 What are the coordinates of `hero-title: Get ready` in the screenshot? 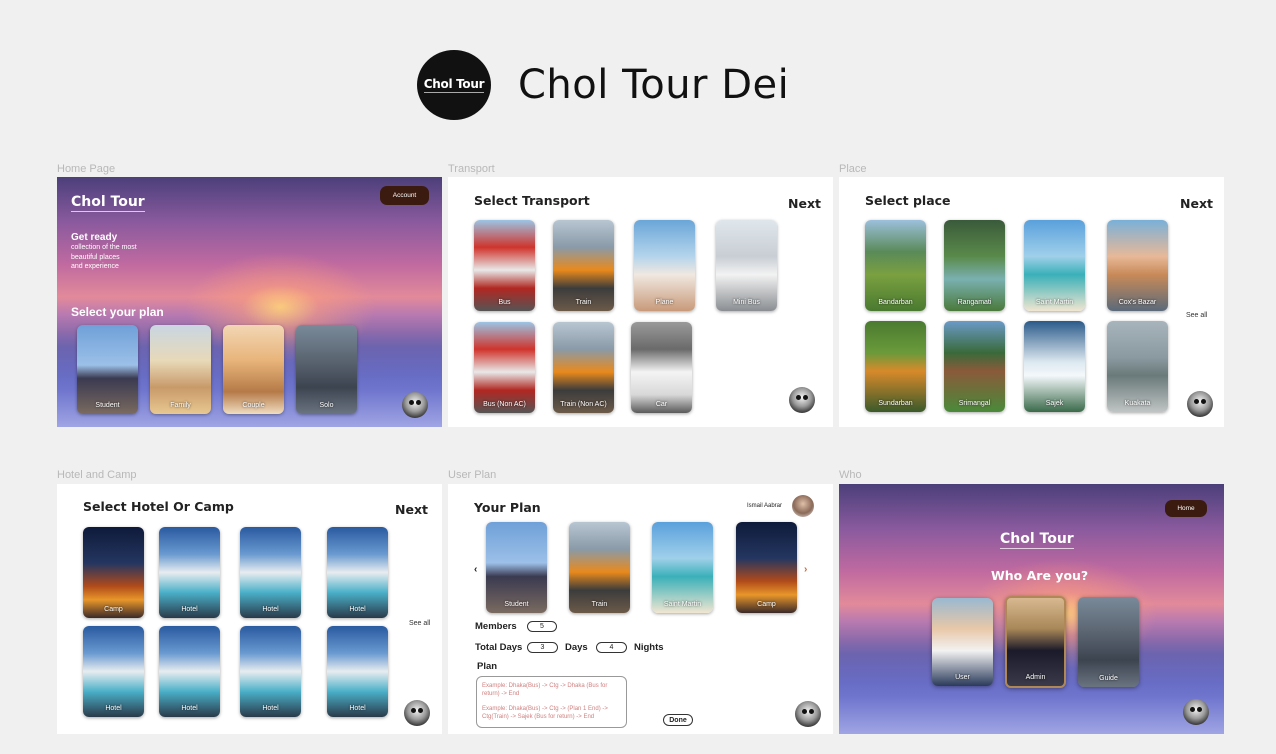 It's located at (94, 237).